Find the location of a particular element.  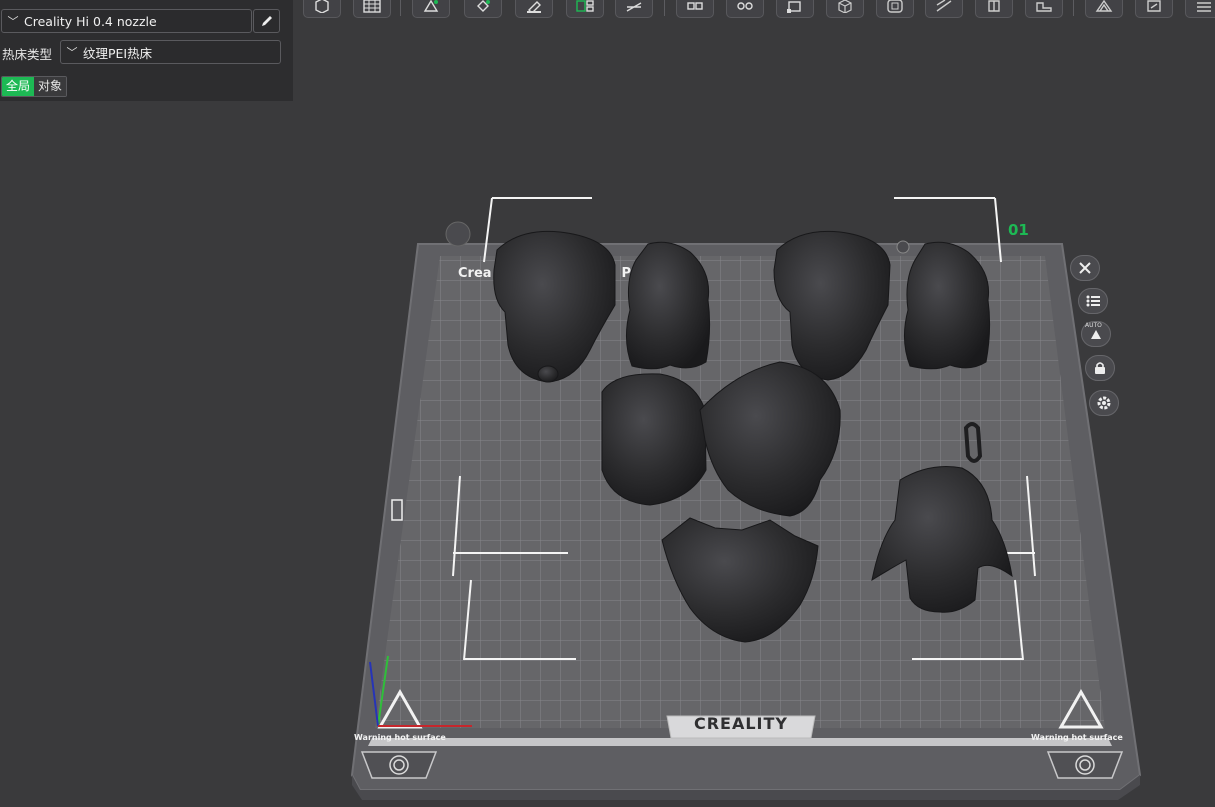

tb-rotate-button is located at coordinates (483, 9).